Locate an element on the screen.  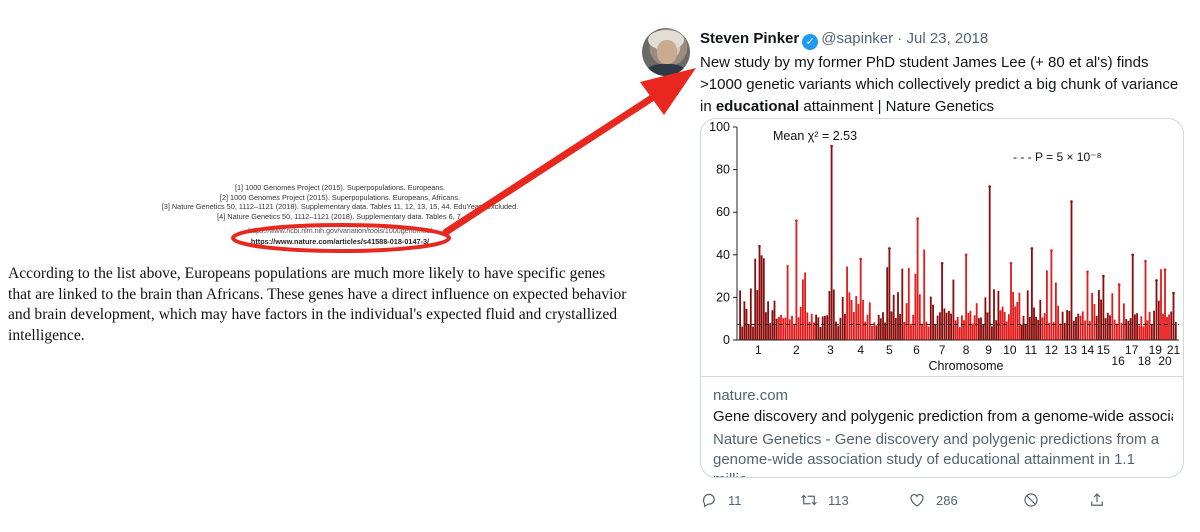
reply-count: 11 is located at coordinates (735, 500).